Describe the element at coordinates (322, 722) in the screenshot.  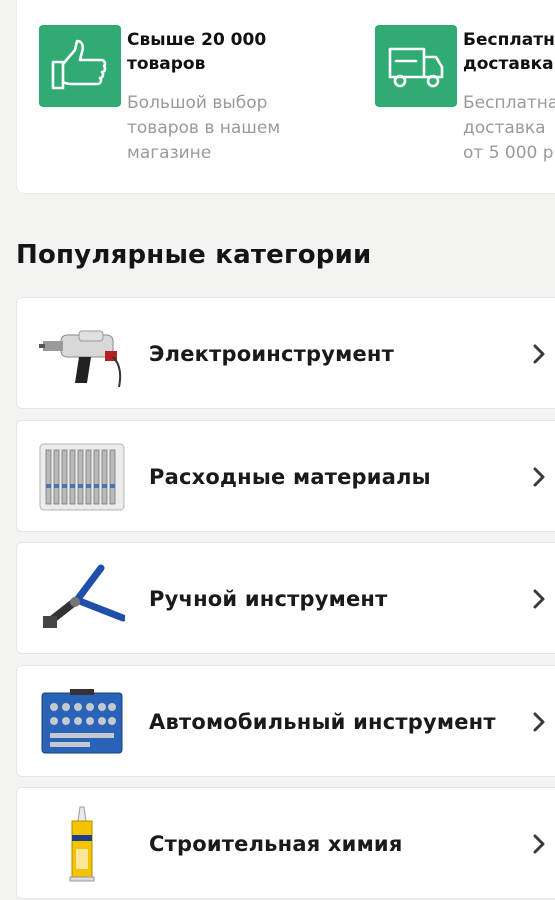
I see `category-label: Автомобильный инструмент` at that location.